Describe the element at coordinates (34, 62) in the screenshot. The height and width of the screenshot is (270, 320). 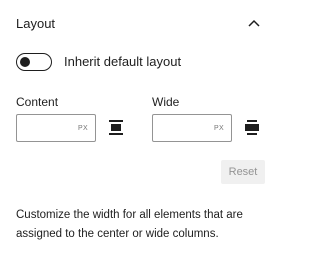
I see `inherit-layout-toggle` at that location.